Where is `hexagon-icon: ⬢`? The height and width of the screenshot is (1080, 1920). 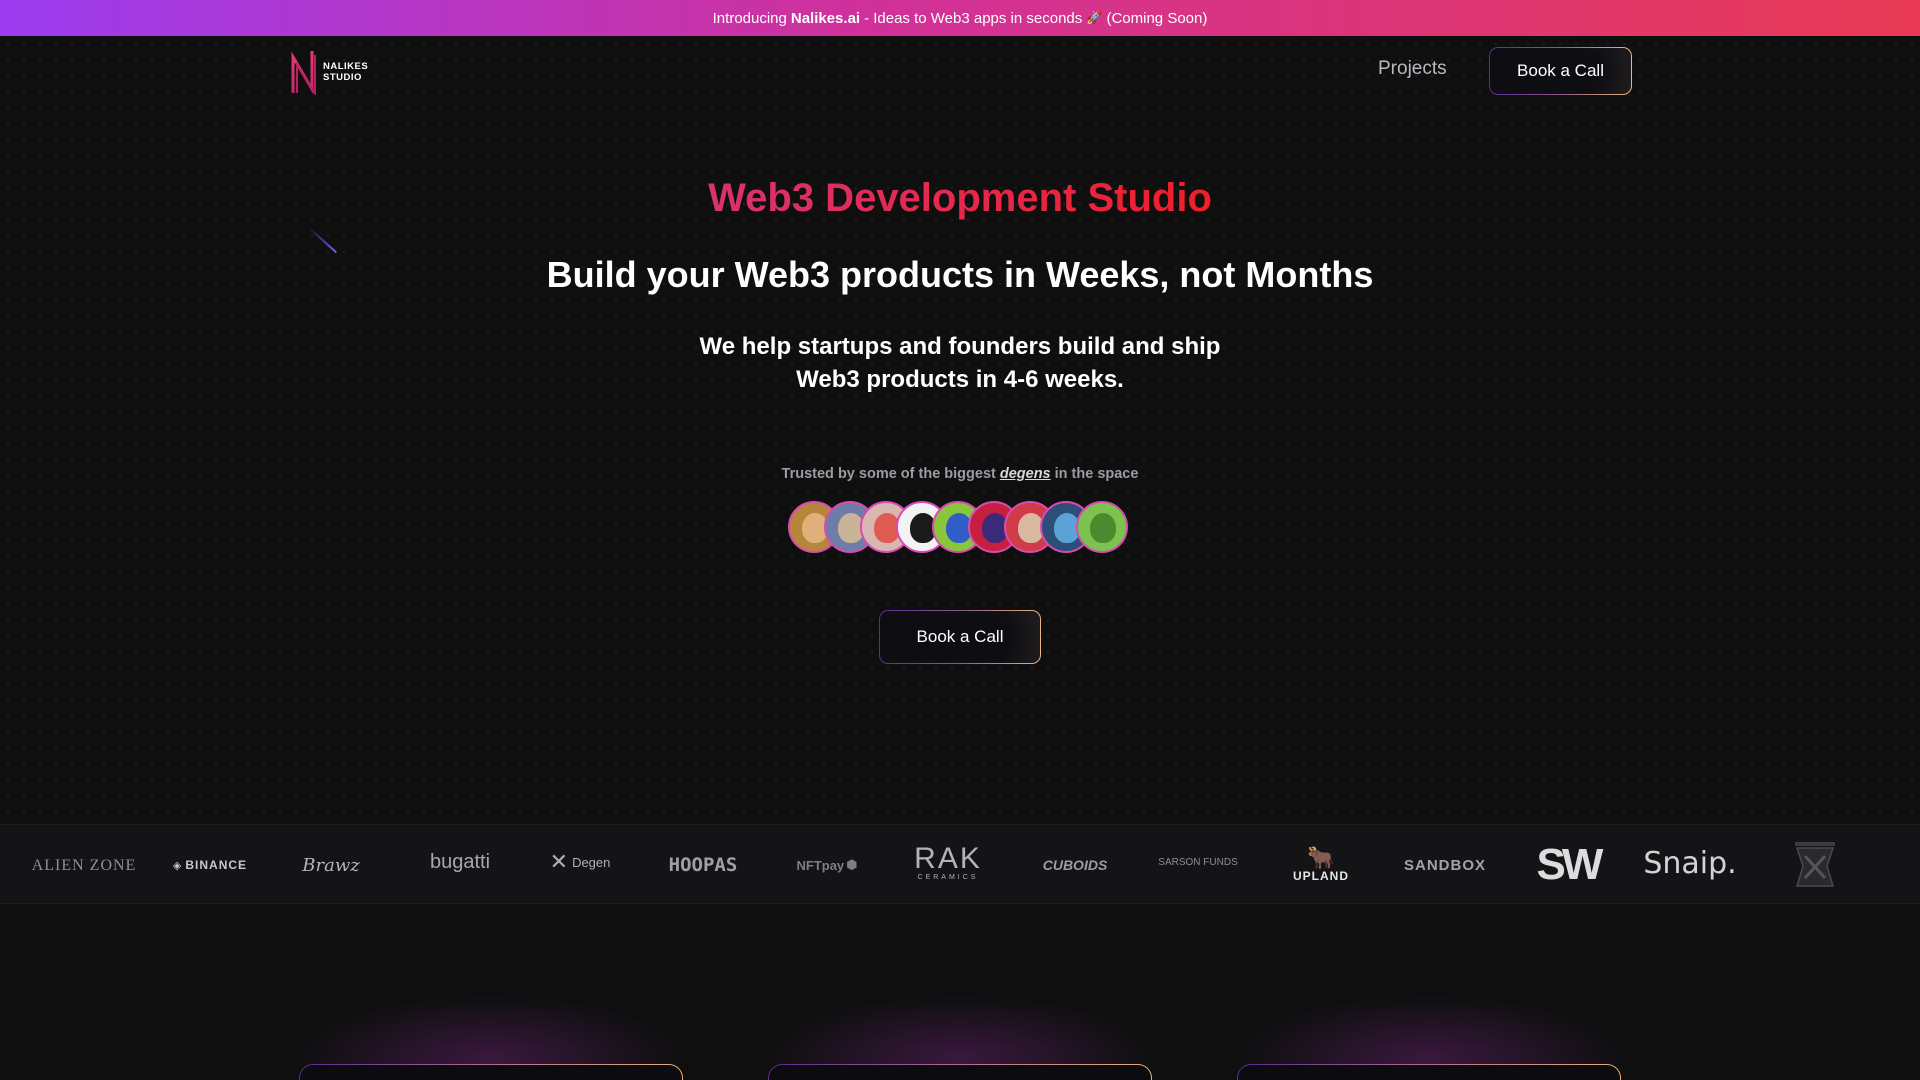 hexagon-icon: ⬢ is located at coordinates (852, 864).